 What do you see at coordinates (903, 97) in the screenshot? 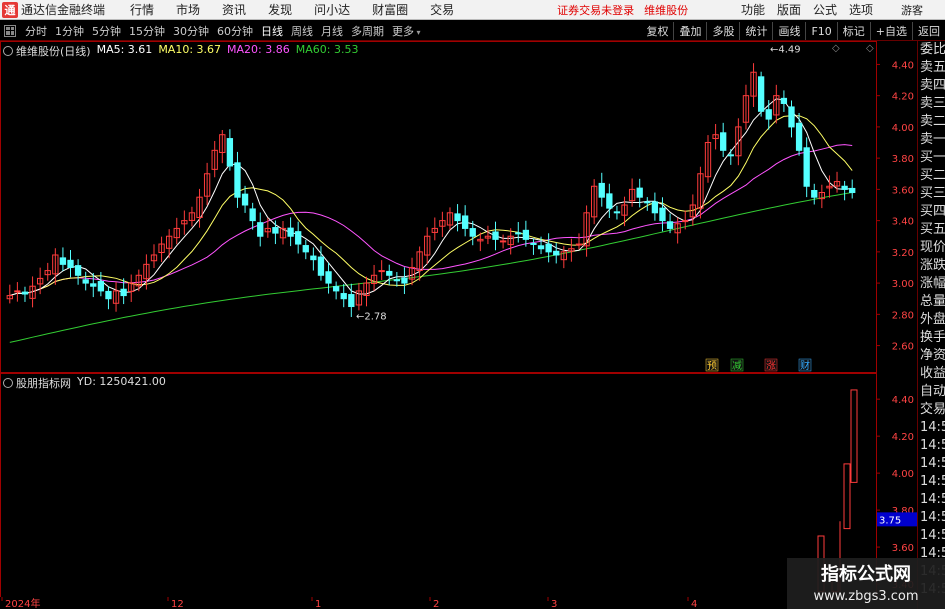
I see `main-ytick-label-1: 4.20` at bounding box center [903, 97].